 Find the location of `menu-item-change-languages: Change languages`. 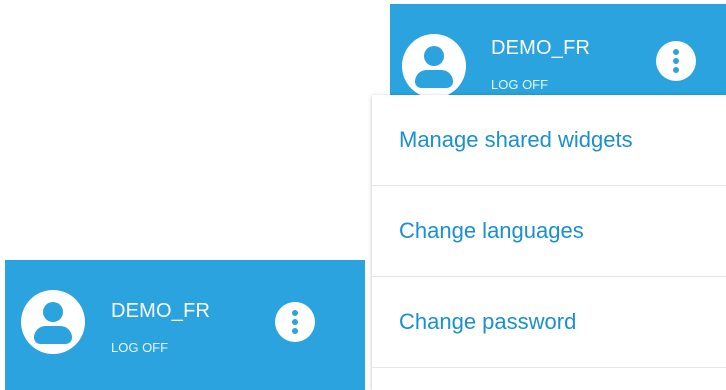

menu-item-change-languages: Change languages is located at coordinates (549, 231).